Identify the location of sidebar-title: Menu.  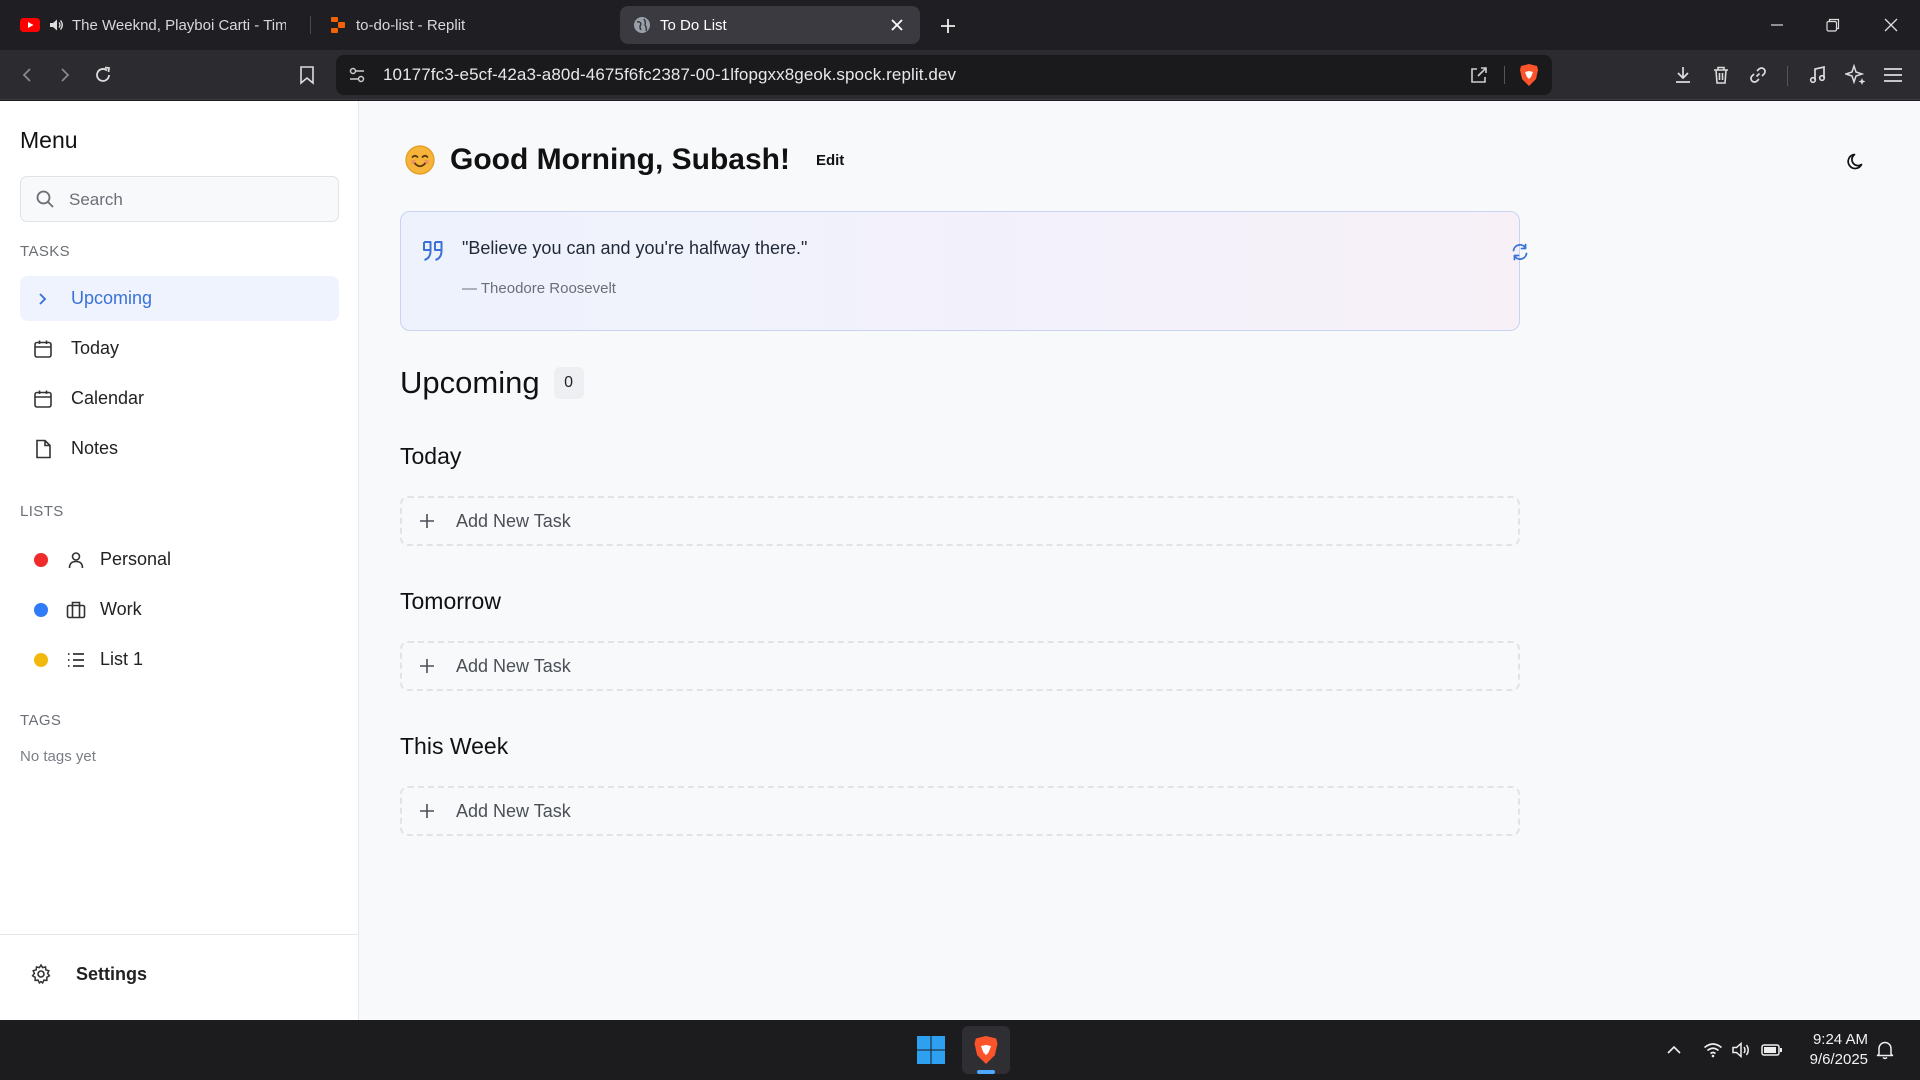
(49, 140).